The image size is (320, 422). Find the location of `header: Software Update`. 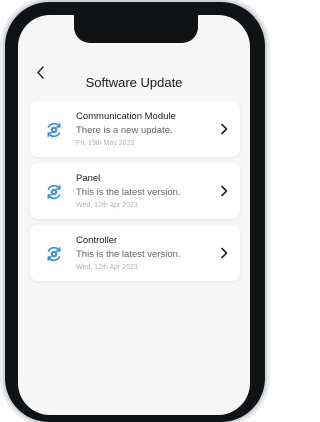

header: Software Update is located at coordinates (134, 57).